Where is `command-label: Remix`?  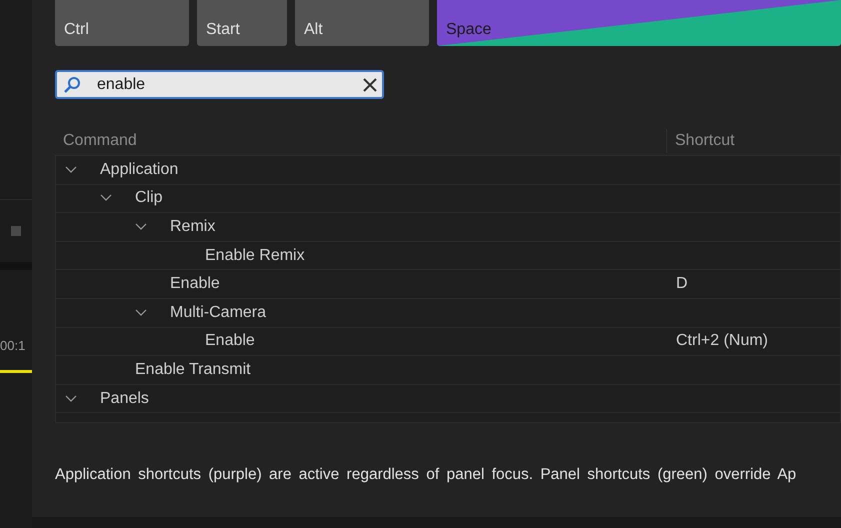
command-label: Remix is located at coordinates (193, 226).